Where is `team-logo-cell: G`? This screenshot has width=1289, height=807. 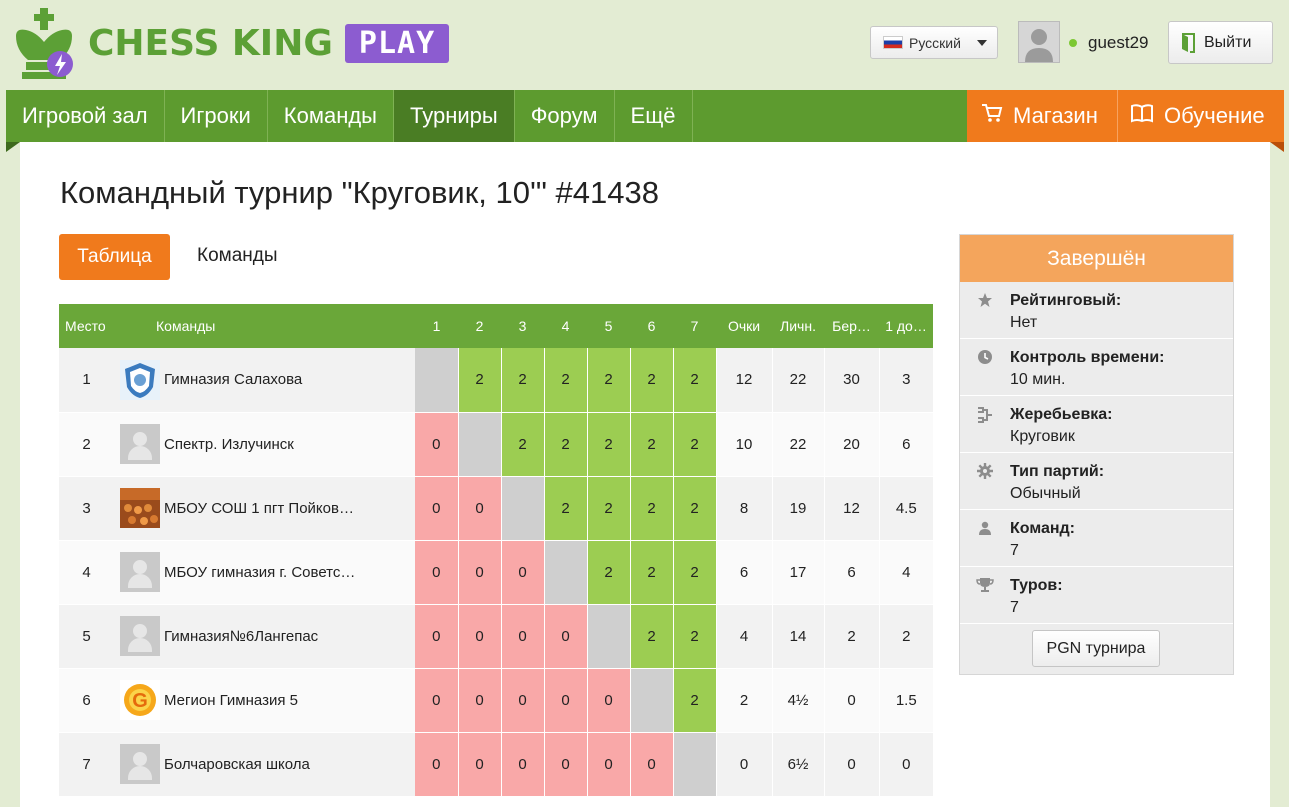
team-logo-cell: G is located at coordinates (139, 700).